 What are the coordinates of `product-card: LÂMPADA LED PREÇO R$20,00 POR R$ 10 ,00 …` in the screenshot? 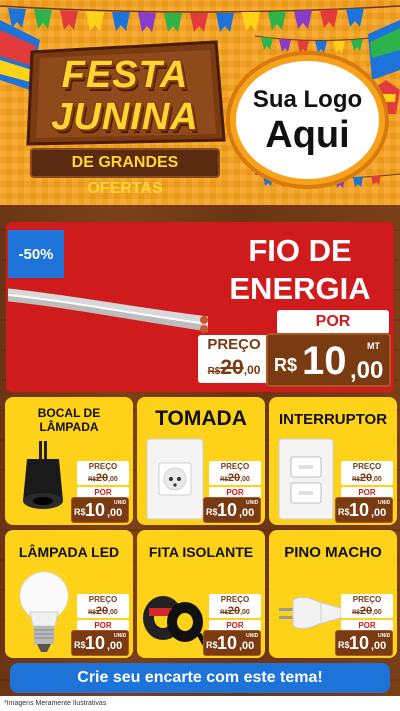 It's located at (69, 594).